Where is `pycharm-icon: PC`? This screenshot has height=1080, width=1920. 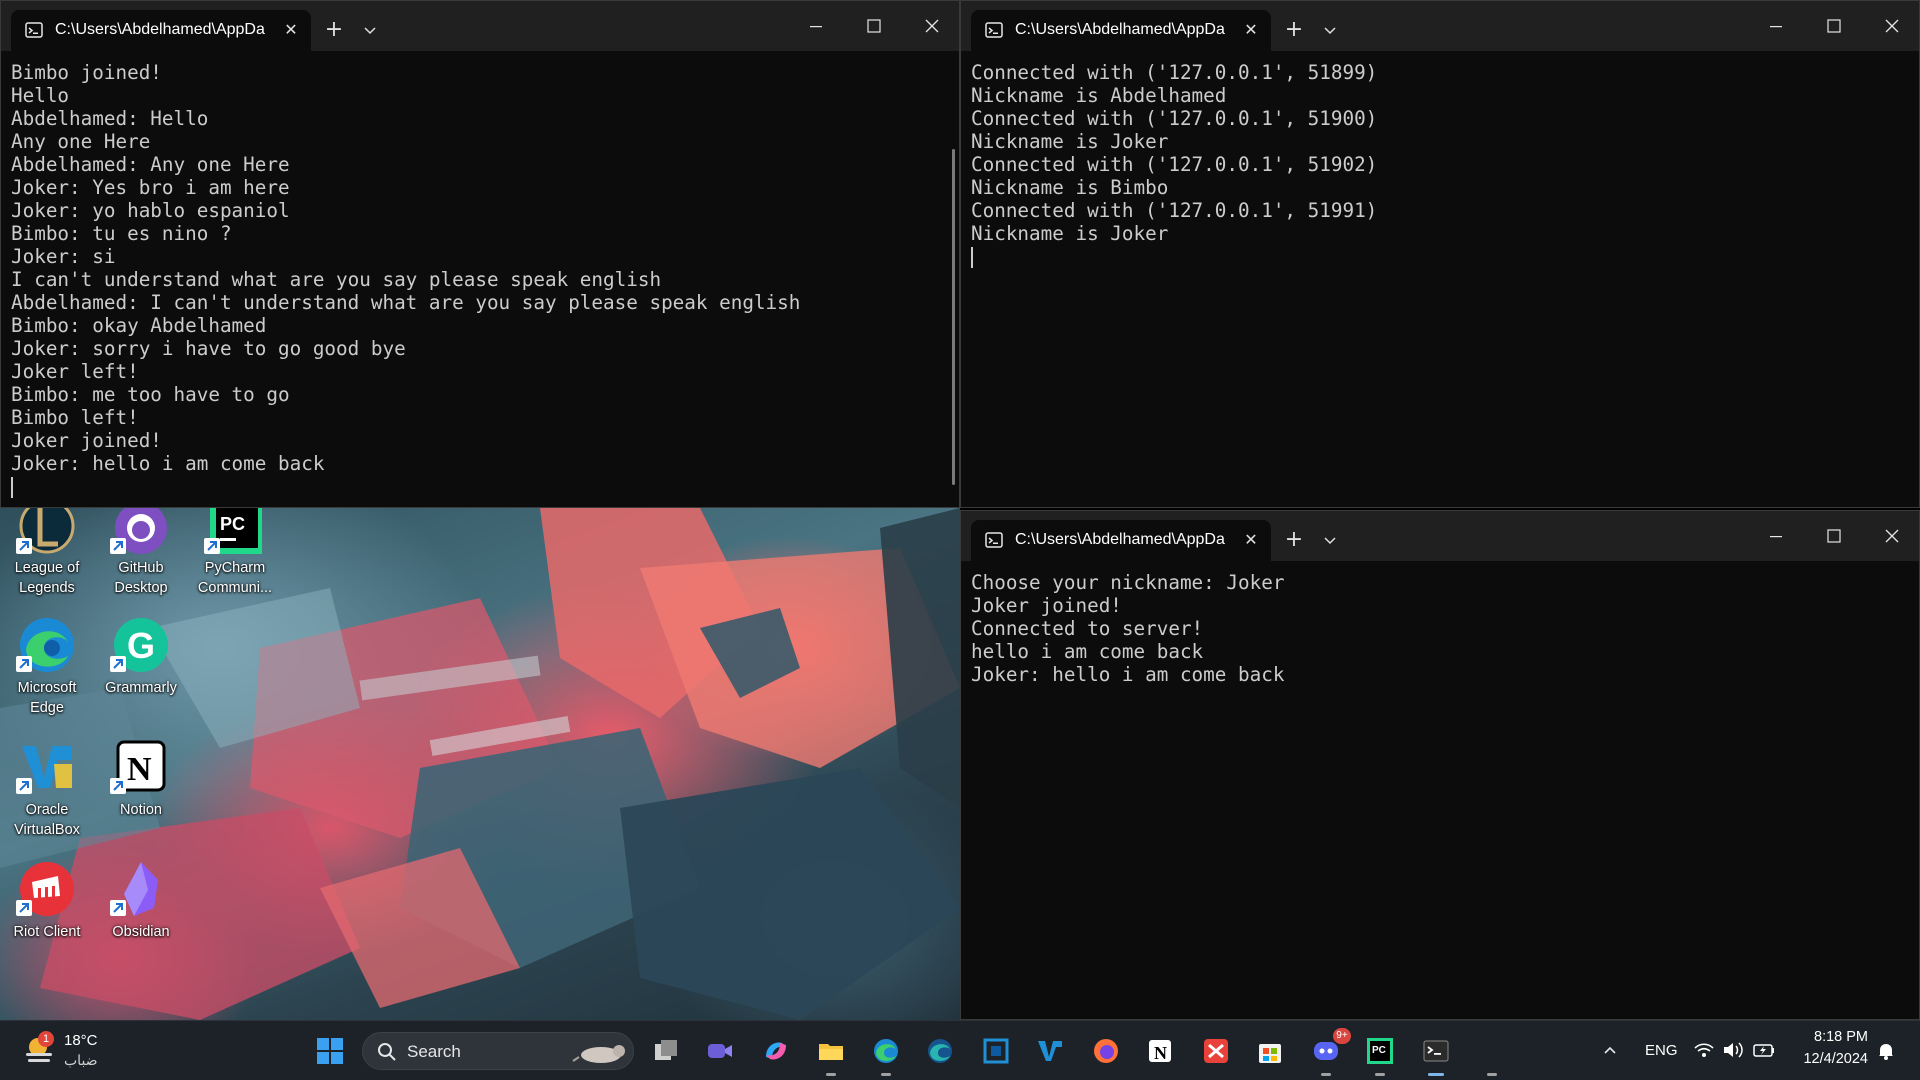 pycharm-icon: PC is located at coordinates (1380, 1051).